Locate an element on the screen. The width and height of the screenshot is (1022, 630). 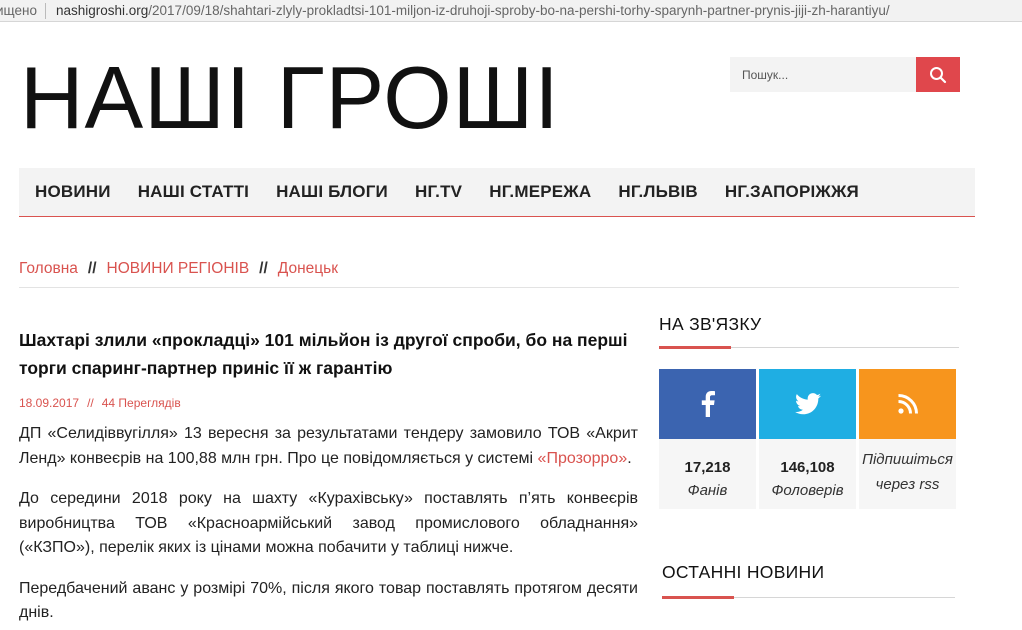
nav-item-our-blogs: НАШІ БЛОГИ is located at coordinates (332, 192).